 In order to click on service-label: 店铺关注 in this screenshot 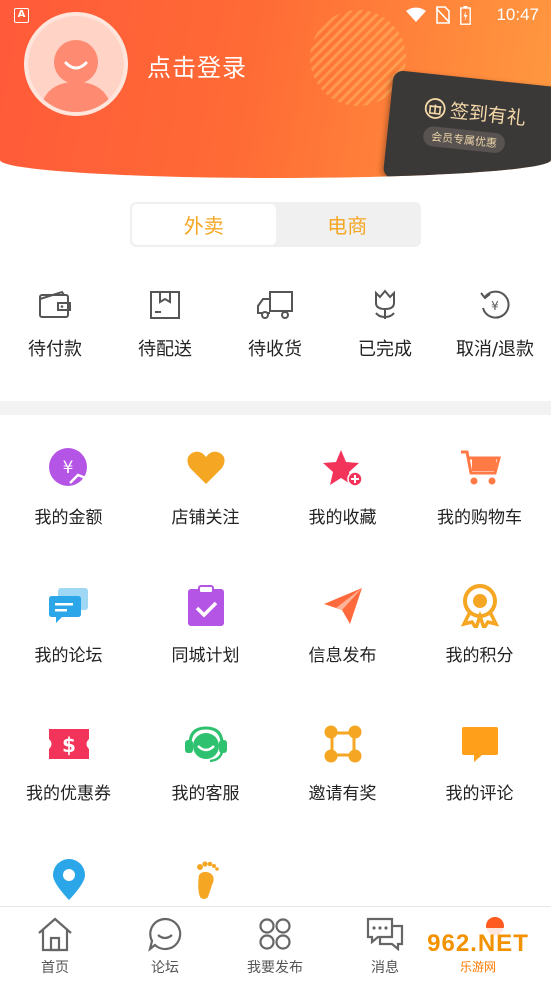, I will do `click(205, 518)`.